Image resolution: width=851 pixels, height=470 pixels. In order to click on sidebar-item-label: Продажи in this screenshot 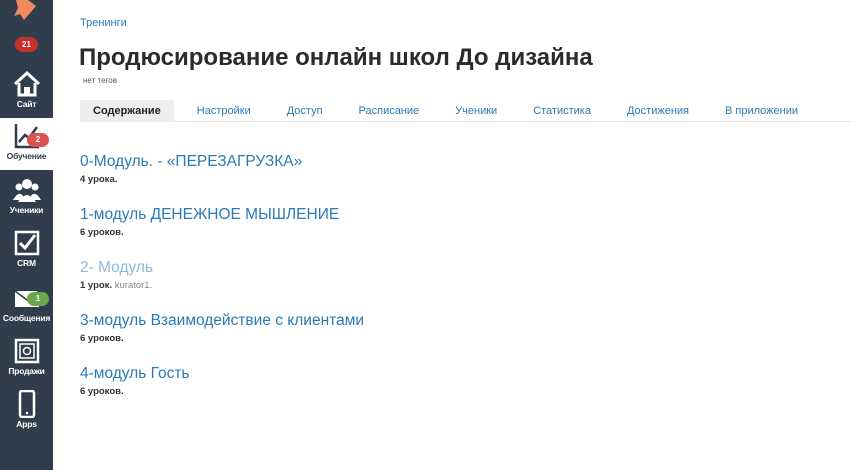, I will do `click(26, 371)`.